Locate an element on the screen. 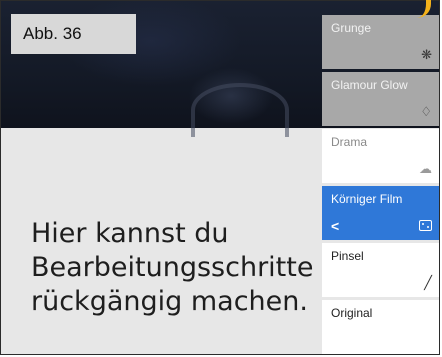 This screenshot has height=357, width=442. filter-label: Drama is located at coordinates (349, 142).